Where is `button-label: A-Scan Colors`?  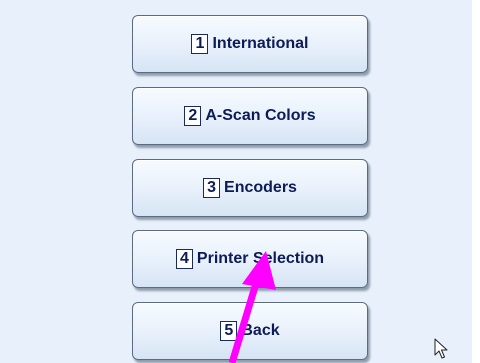 button-label: A-Scan Colors is located at coordinates (260, 115).